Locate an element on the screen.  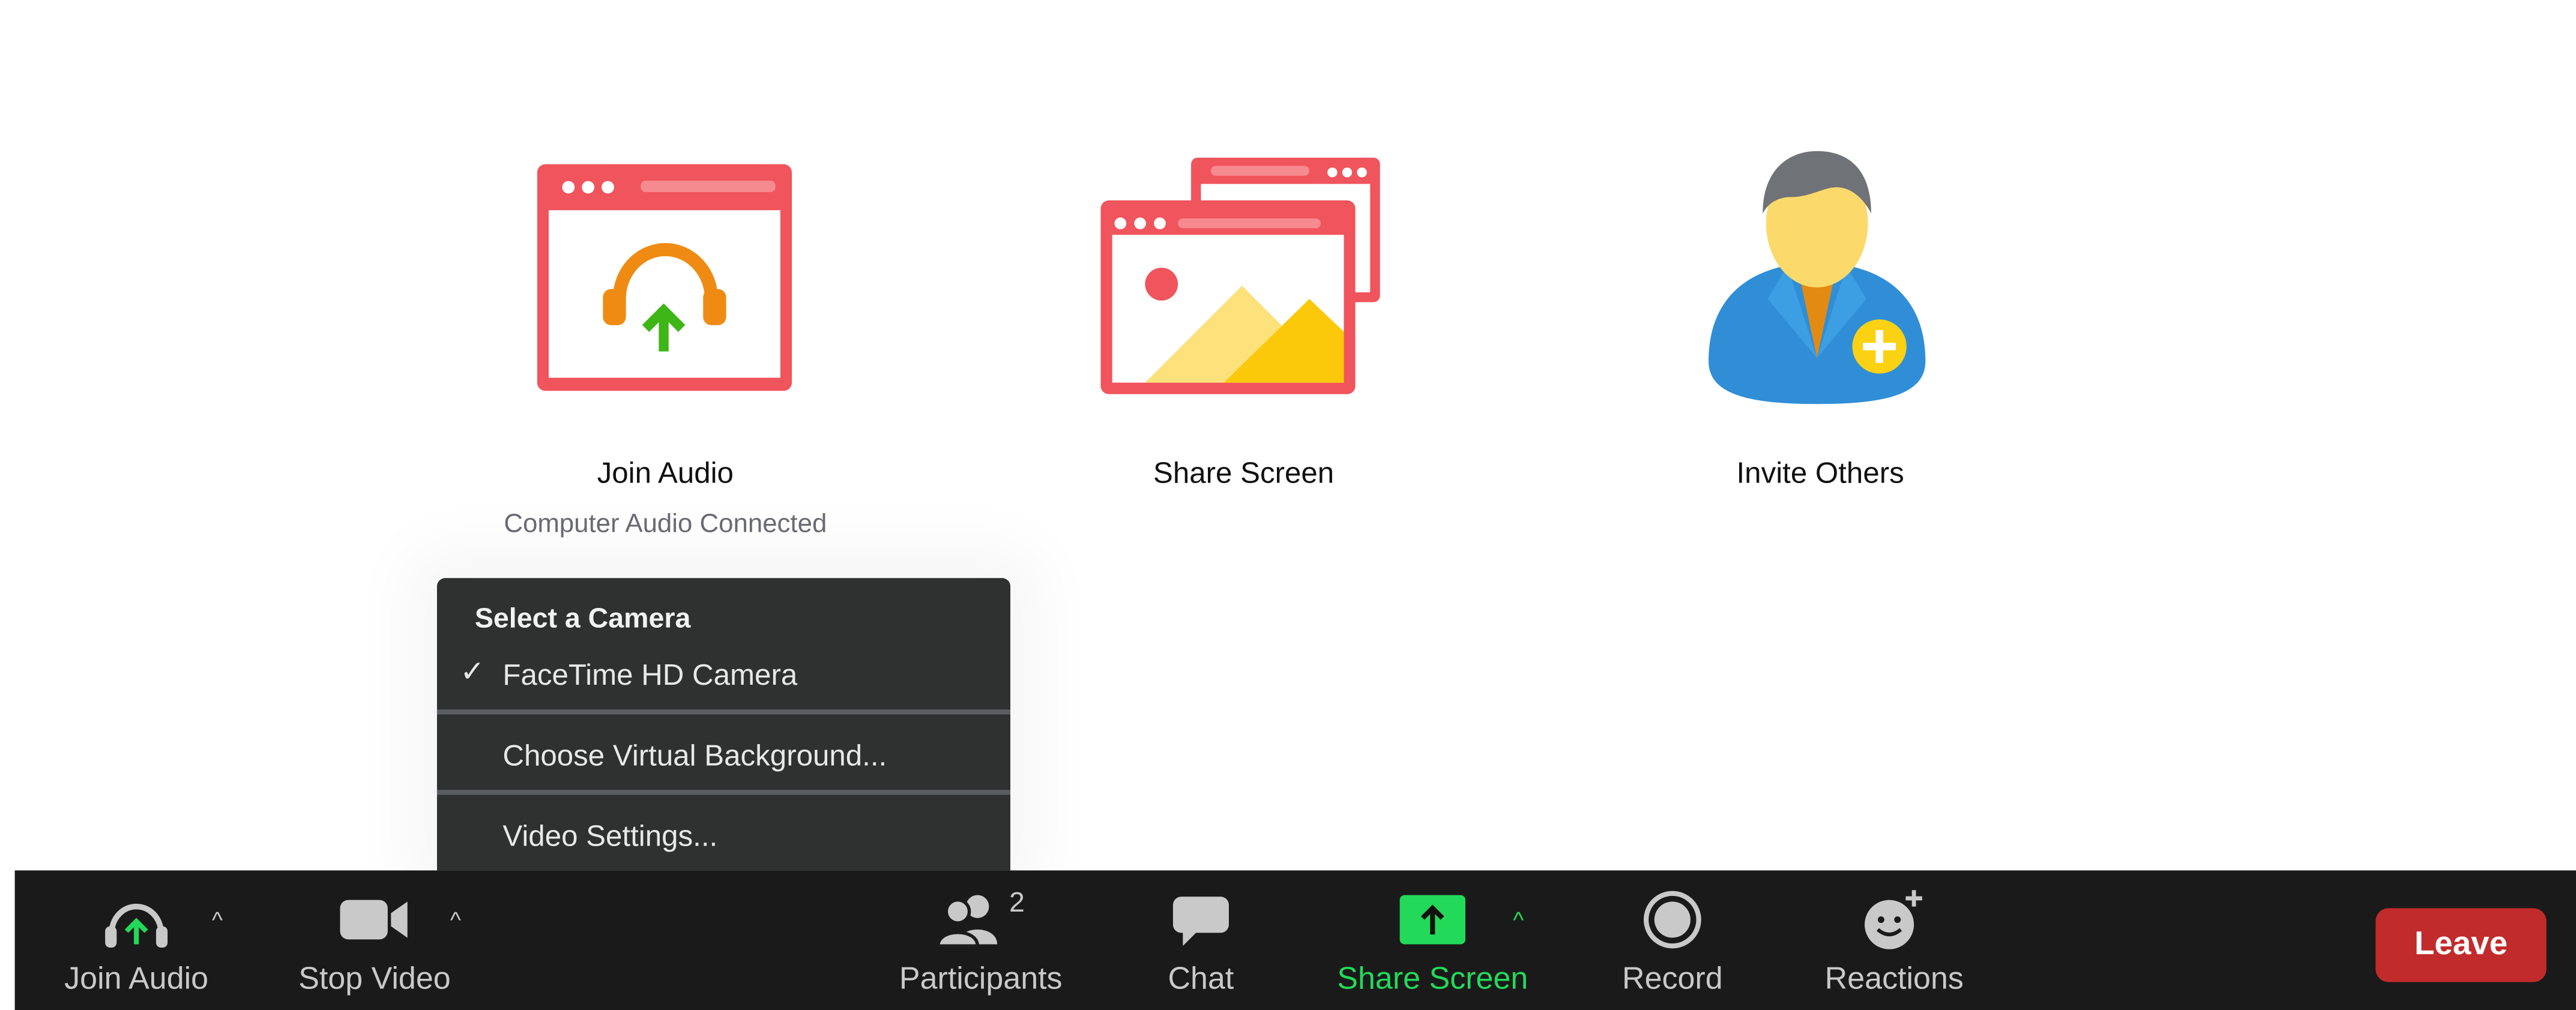
invite-others-feature: Invite Others is located at coordinates (1820, 319).